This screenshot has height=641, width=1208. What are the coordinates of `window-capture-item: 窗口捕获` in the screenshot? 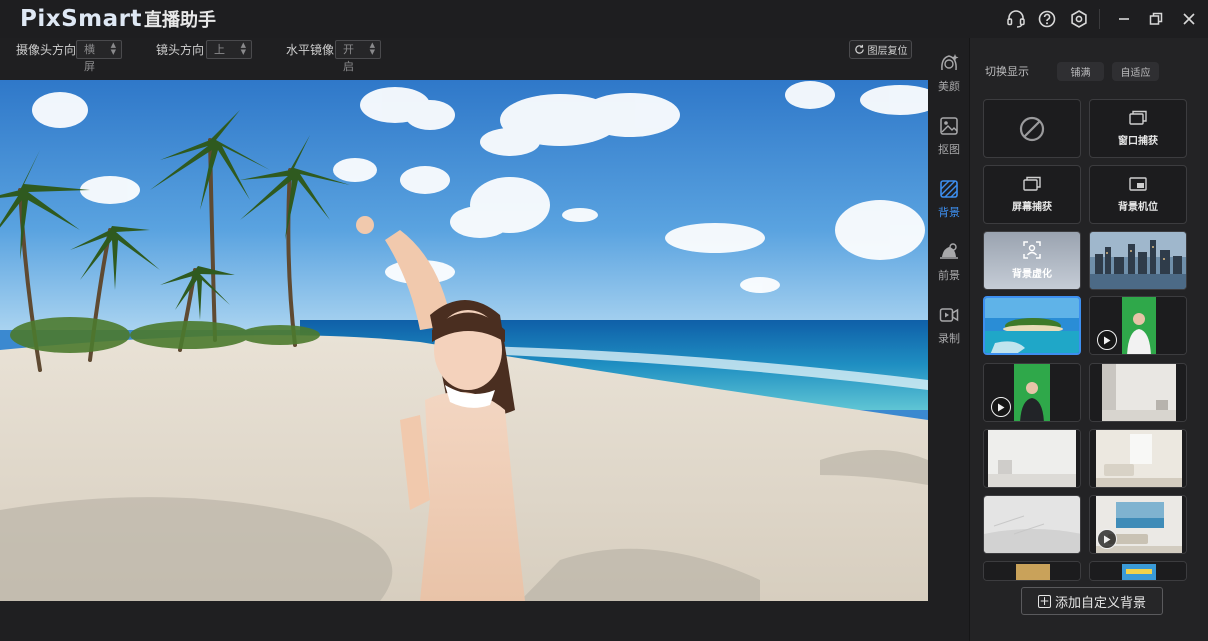 It's located at (1138, 128).